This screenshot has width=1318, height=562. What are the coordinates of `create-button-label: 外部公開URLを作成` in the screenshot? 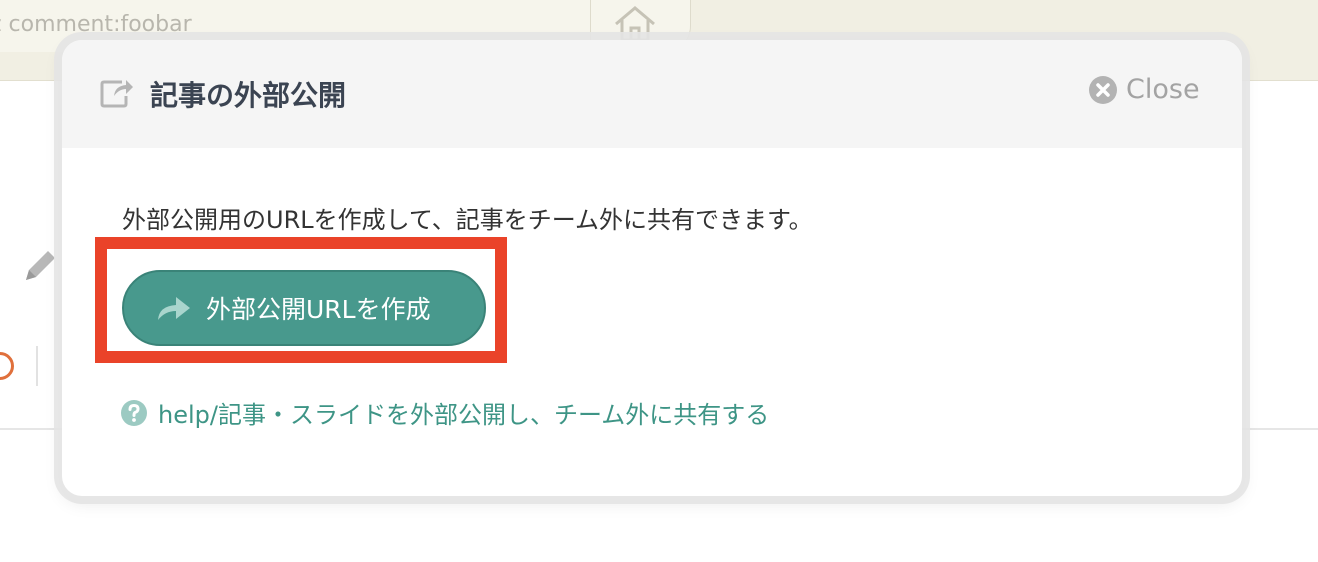 It's located at (318, 309).